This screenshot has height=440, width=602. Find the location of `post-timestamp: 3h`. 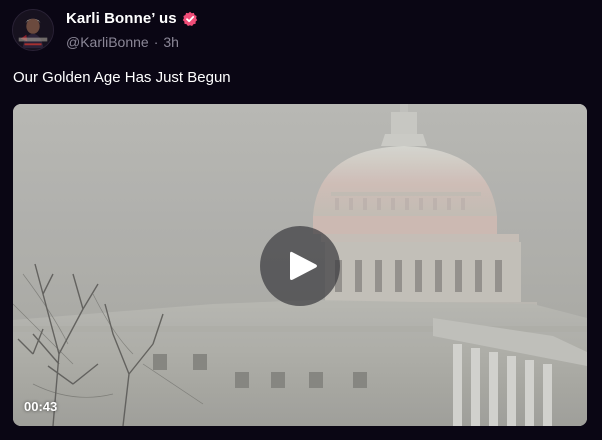

post-timestamp: 3h is located at coordinates (171, 42).